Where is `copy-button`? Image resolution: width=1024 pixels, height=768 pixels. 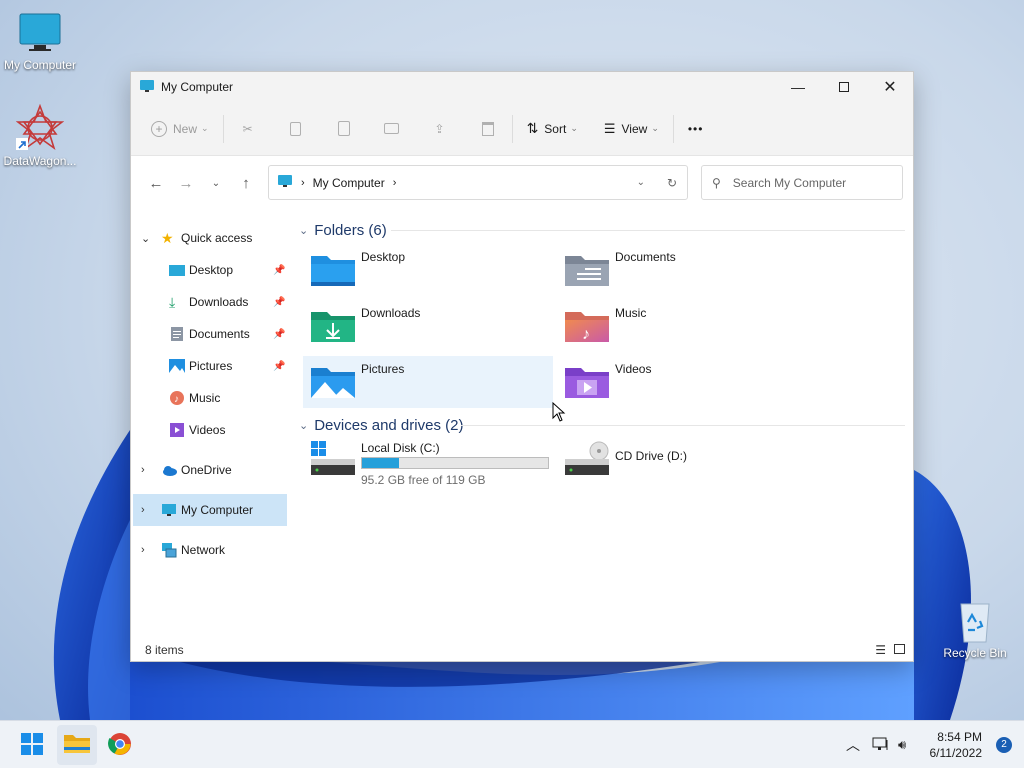 copy-button is located at coordinates (296, 129).